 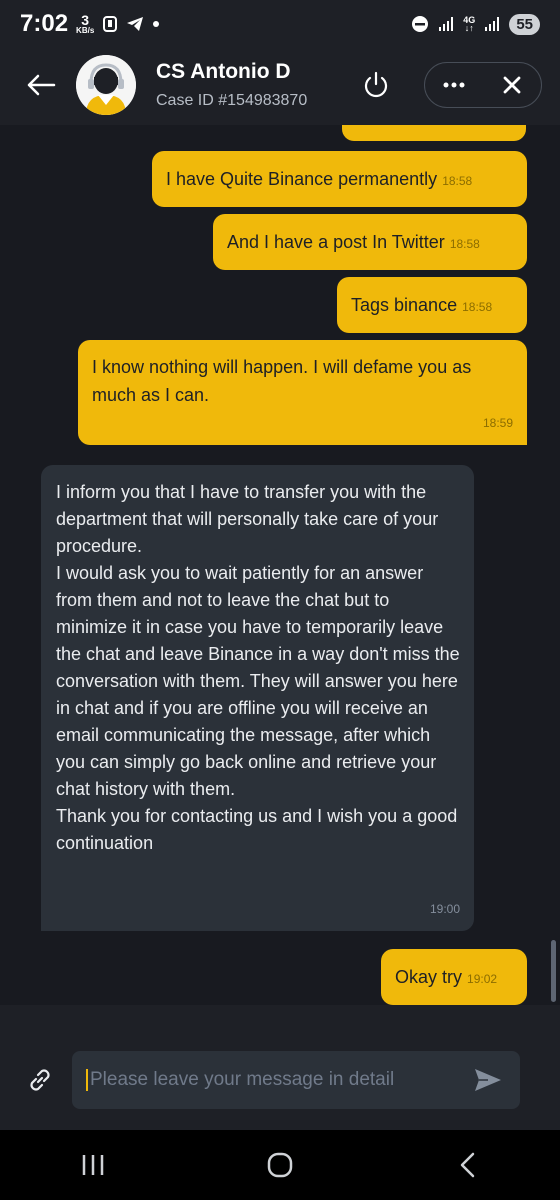 I want to click on header-action-group, so click(x=483, y=85).